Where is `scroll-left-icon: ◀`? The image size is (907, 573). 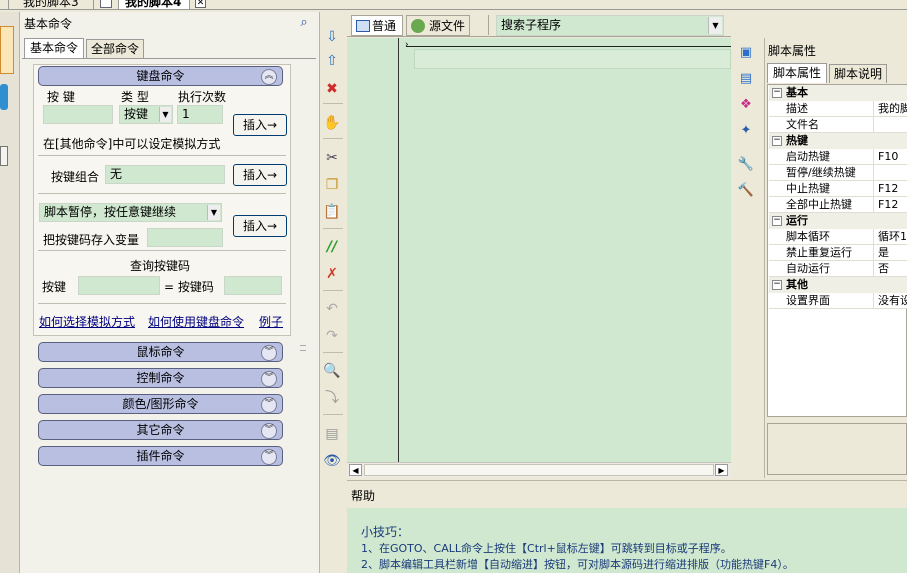 scroll-left-icon: ◀ is located at coordinates (355, 470).